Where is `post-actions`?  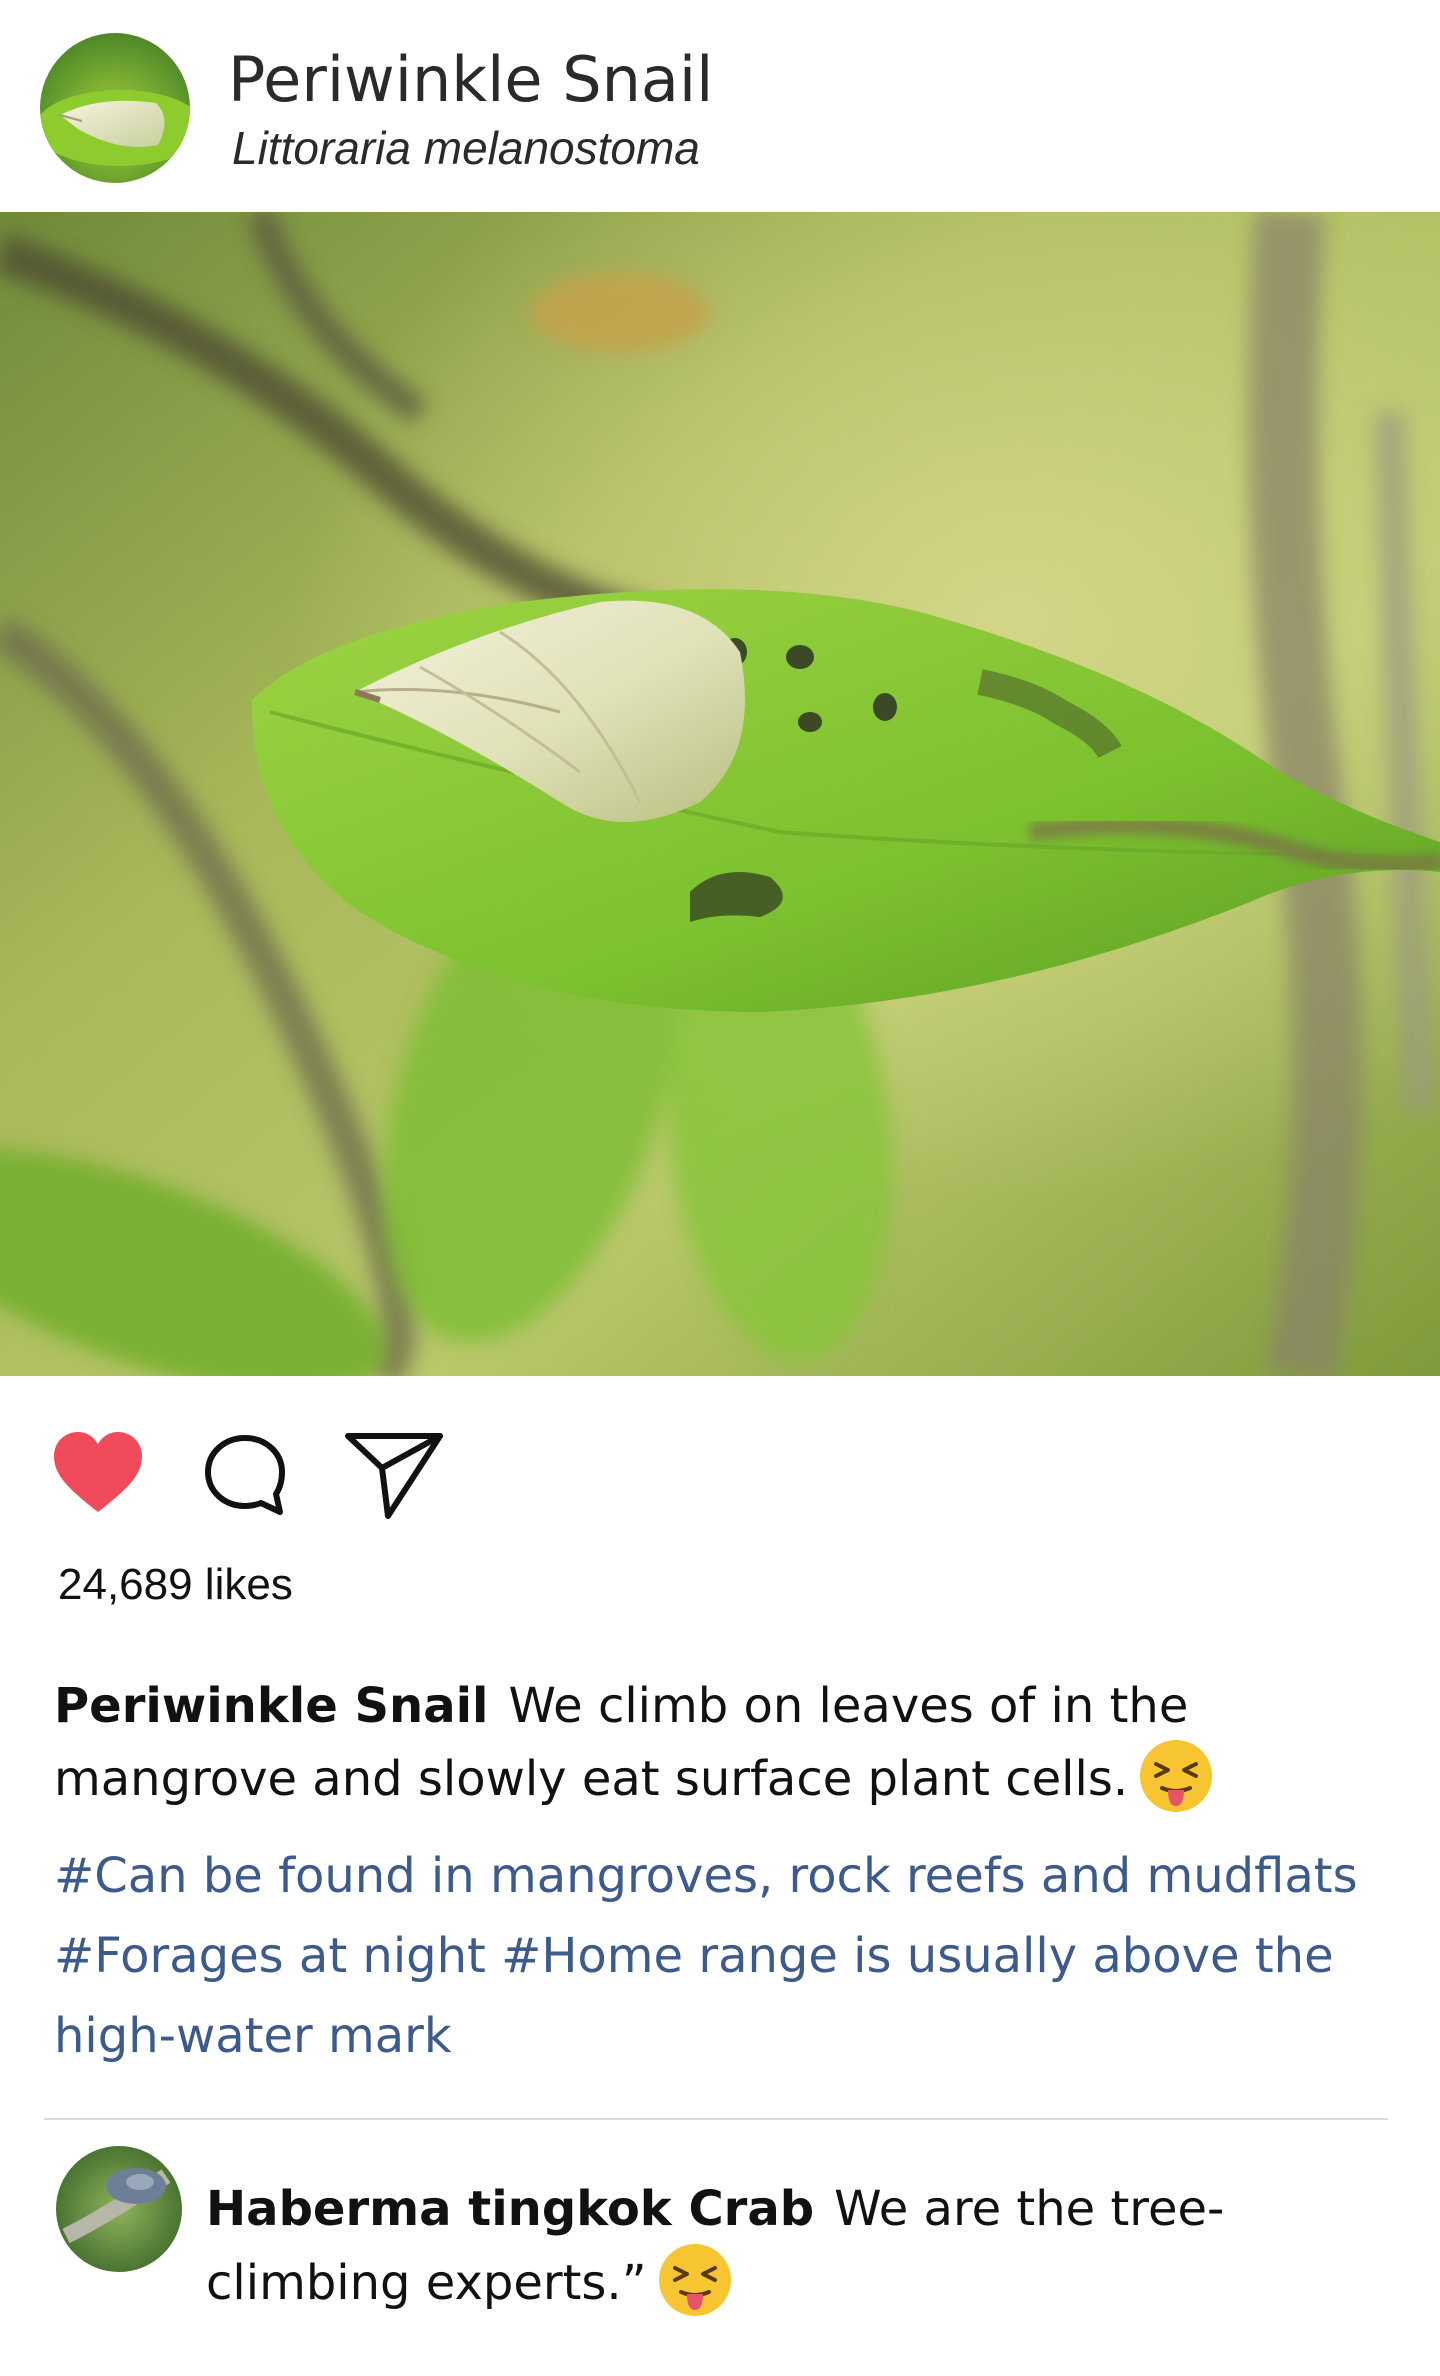
post-actions is located at coordinates (720, 1447).